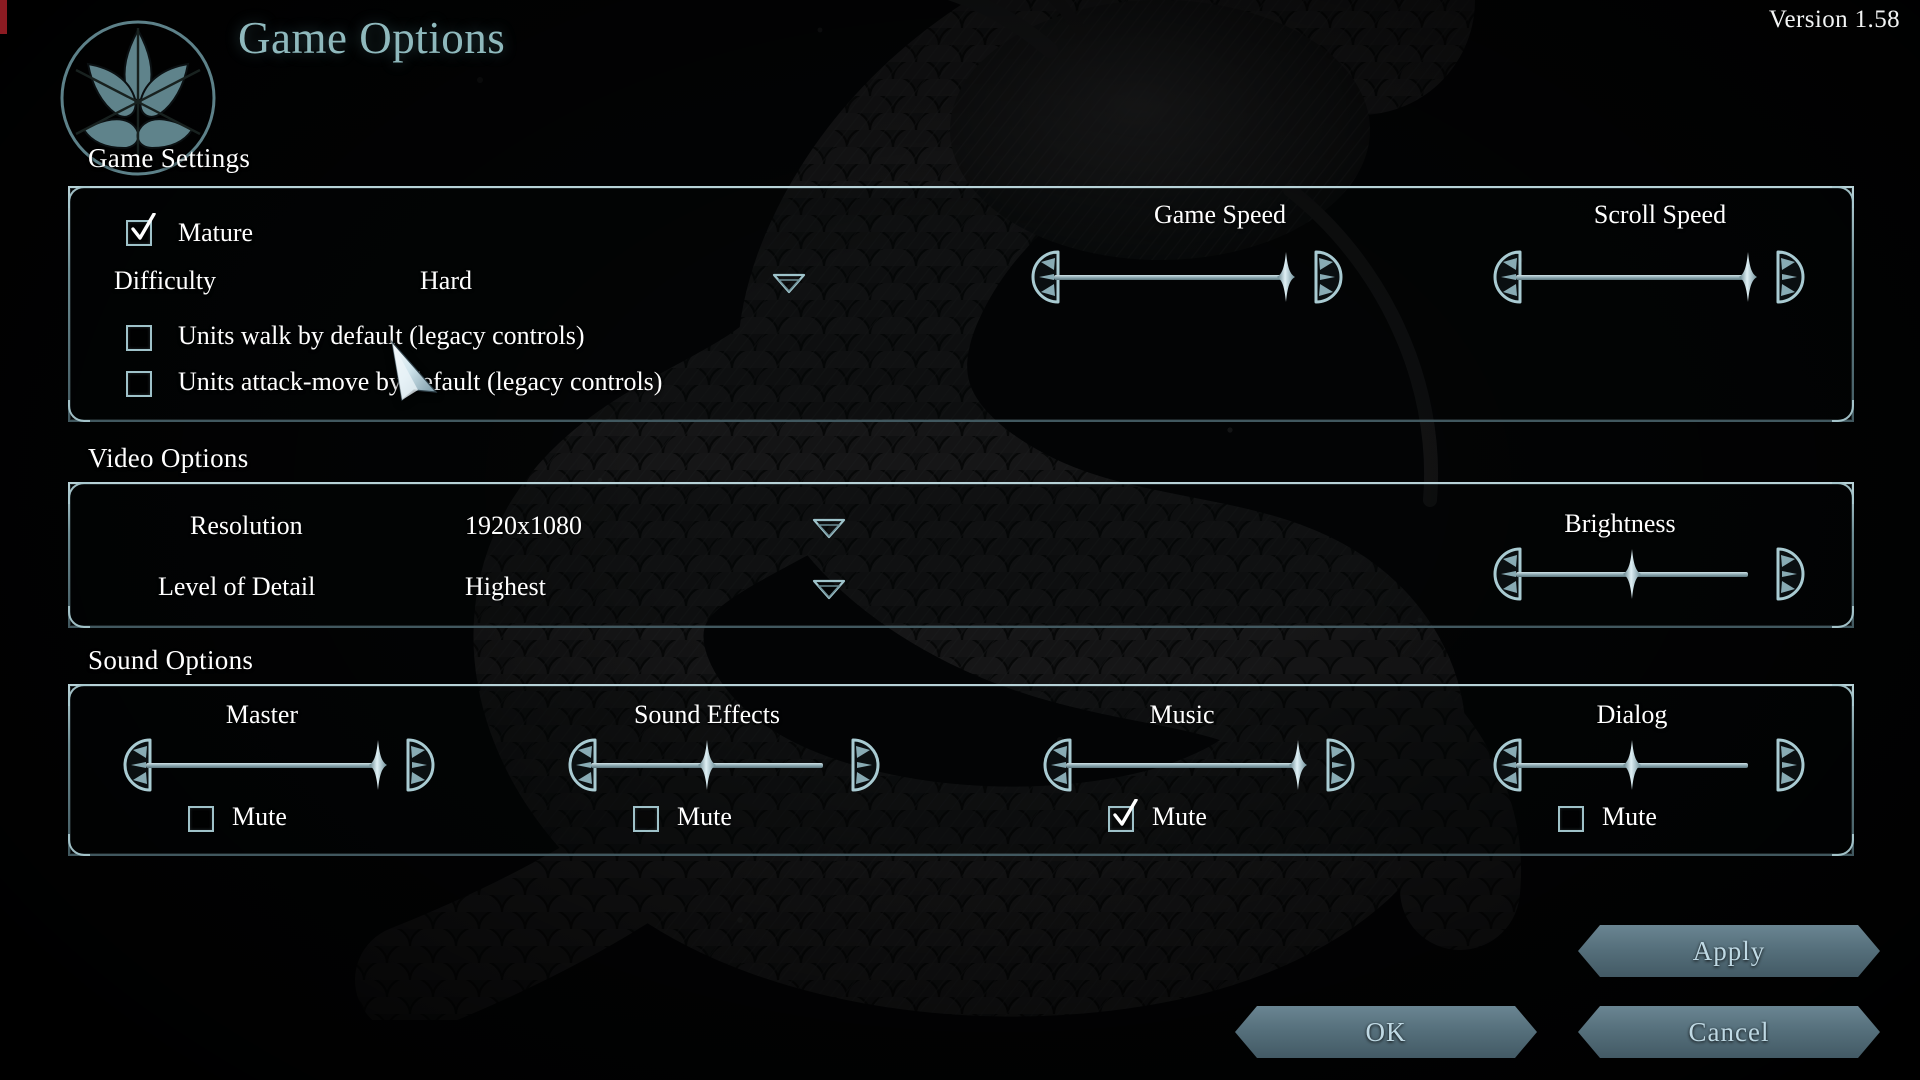 This screenshot has width=1920, height=1080. I want to click on cancel-button: Cancel, so click(1729, 1032).